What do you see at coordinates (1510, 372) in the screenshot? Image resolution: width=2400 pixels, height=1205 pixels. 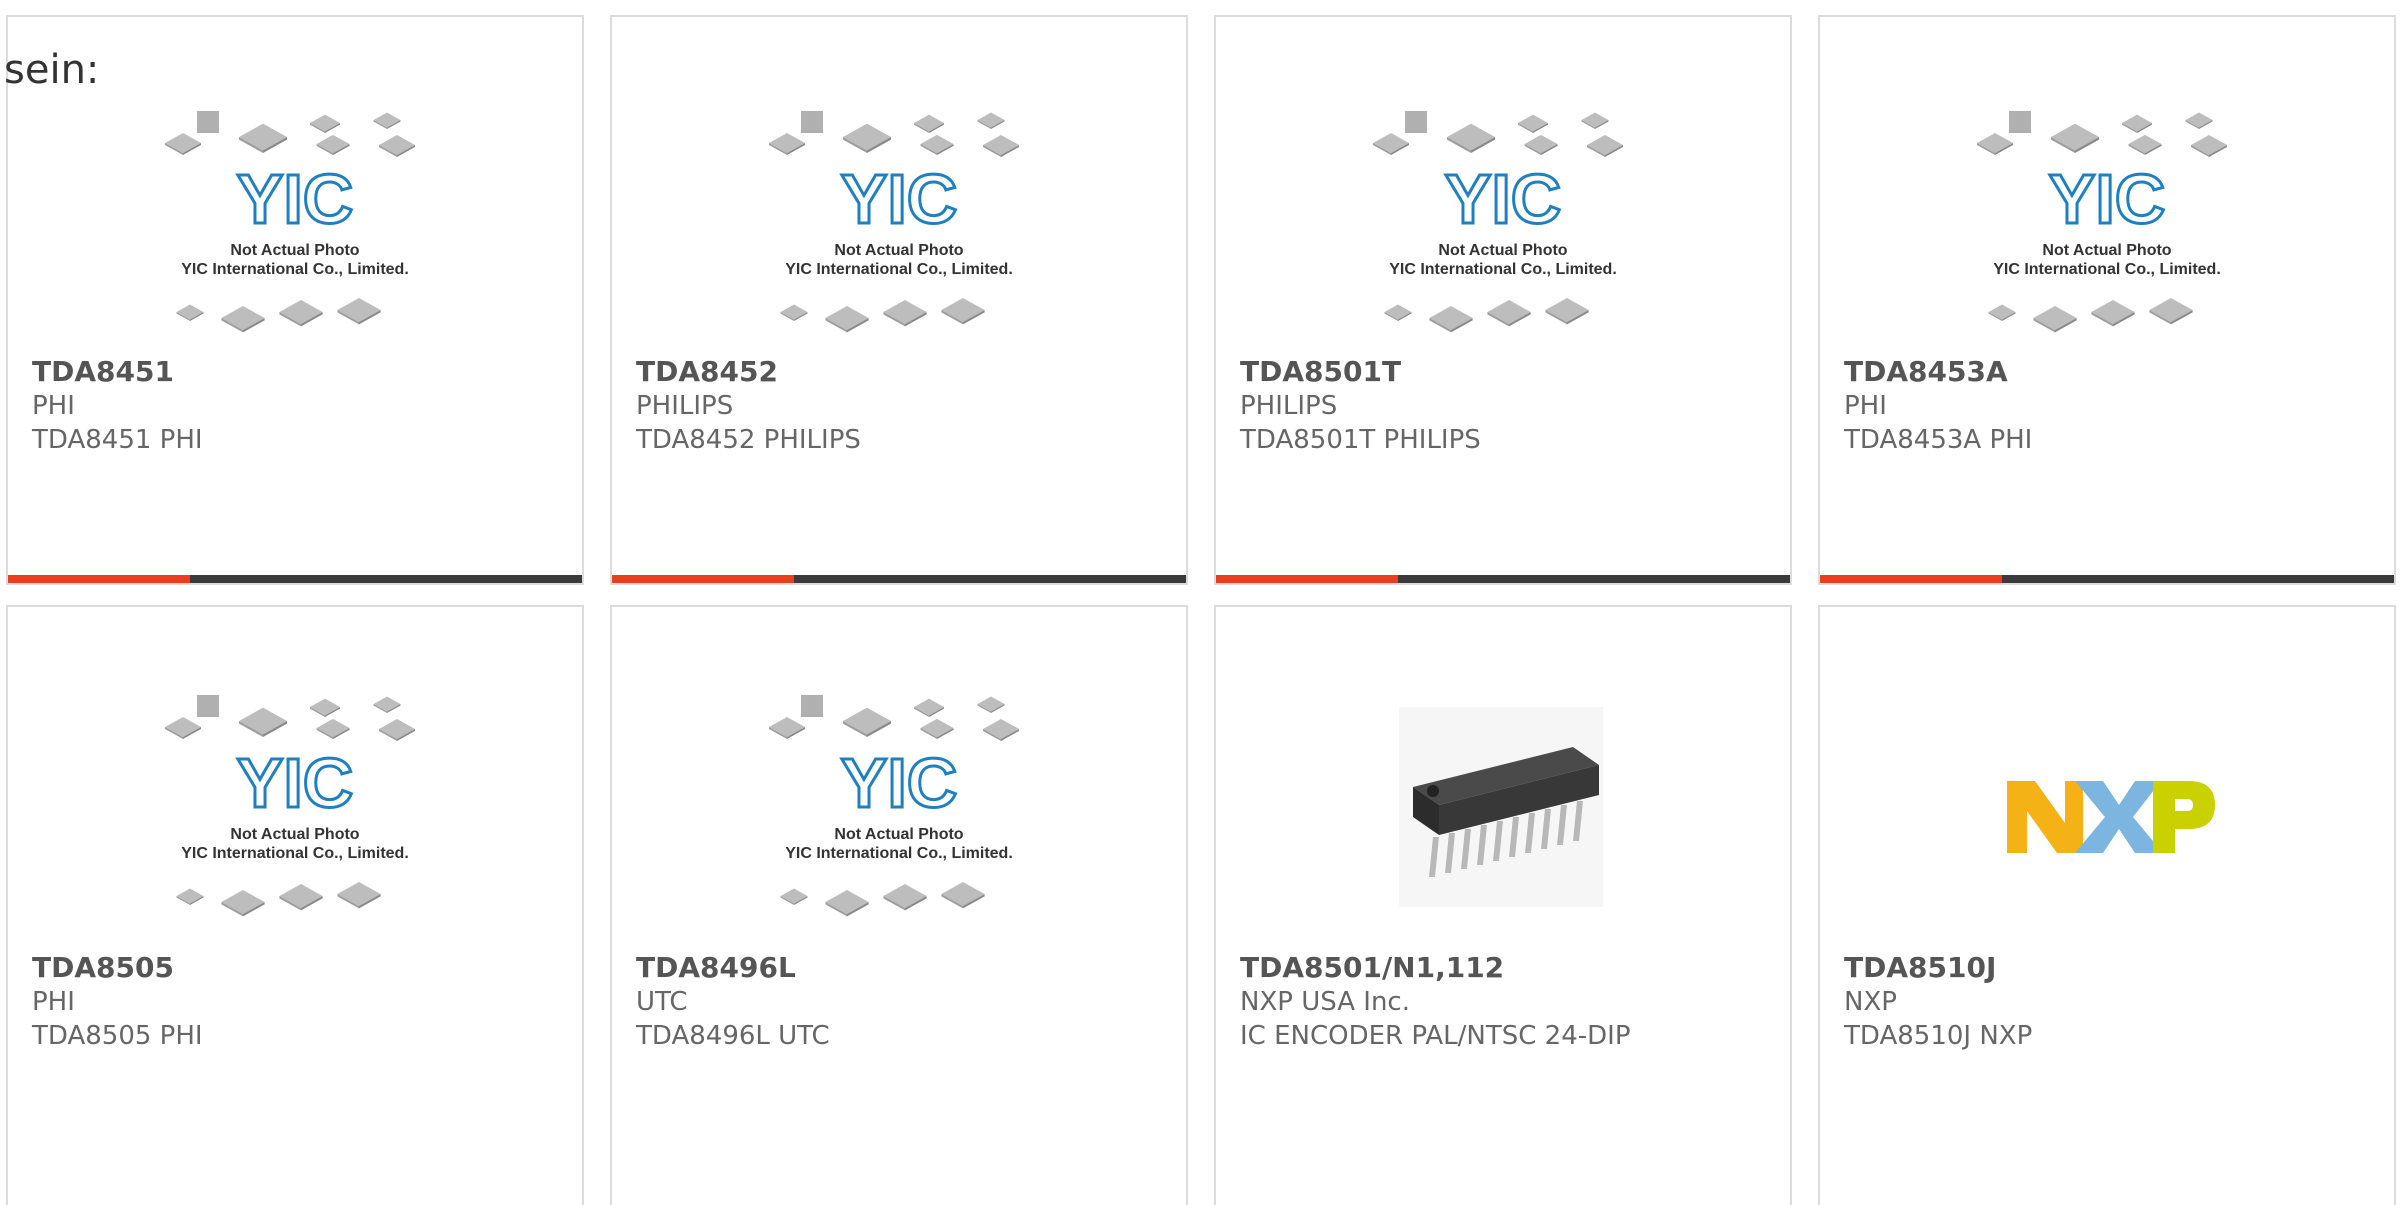 I see `part-number: TDA8501T` at bounding box center [1510, 372].